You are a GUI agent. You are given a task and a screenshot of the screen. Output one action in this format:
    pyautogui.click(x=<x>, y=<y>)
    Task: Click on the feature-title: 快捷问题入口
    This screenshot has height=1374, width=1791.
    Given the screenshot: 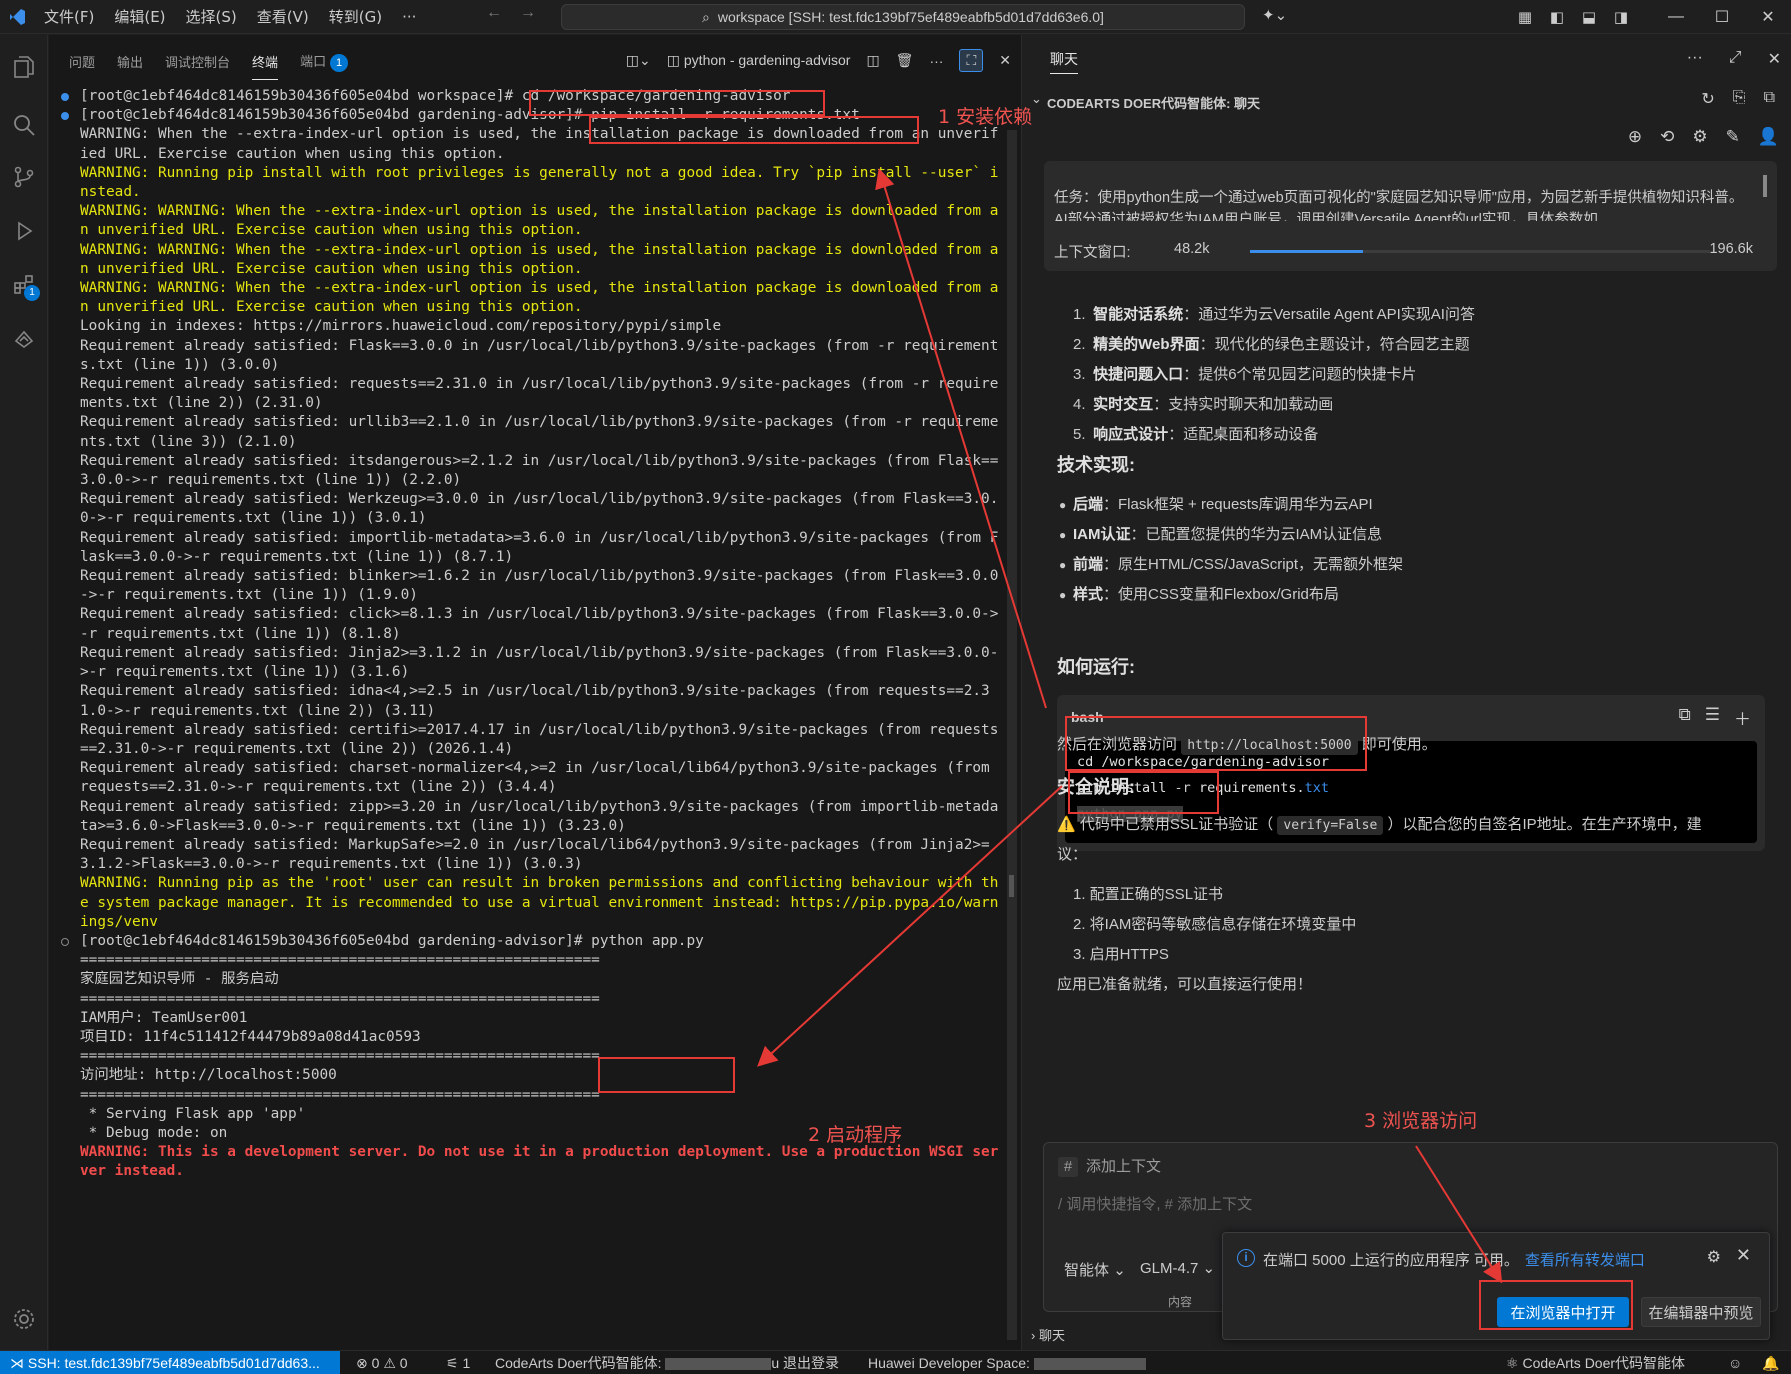 What is the action you would take?
    pyautogui.click(x=1138, y=374)
    